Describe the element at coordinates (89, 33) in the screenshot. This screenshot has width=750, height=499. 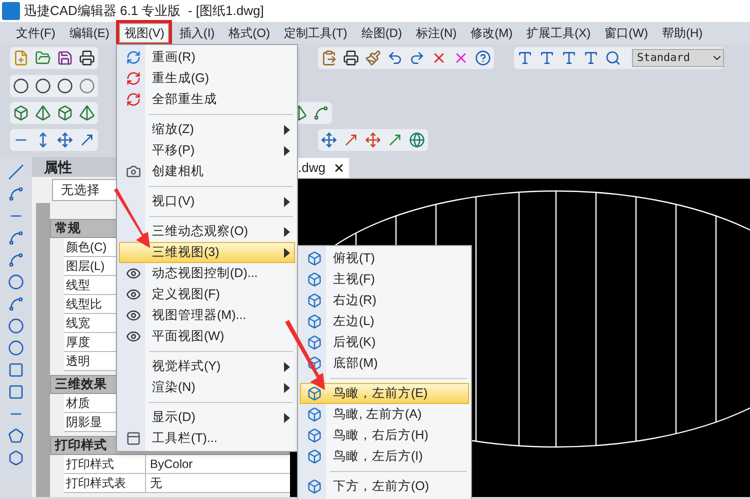
I see `menu-bar-item: 编辑(E)` at that location.